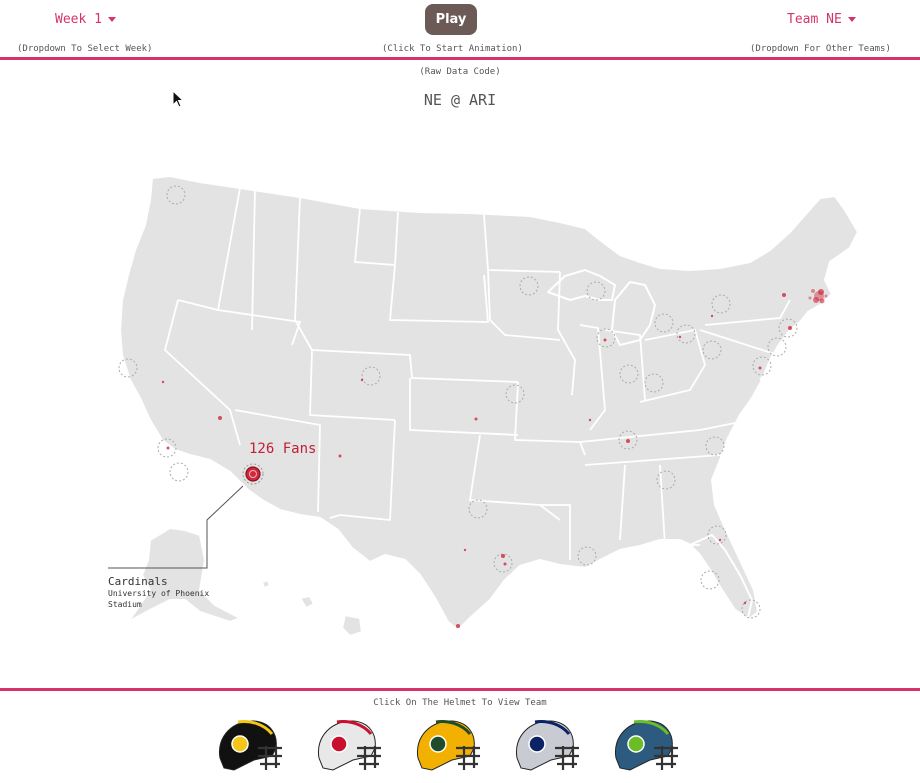 This screenshot has width=920, height=783. What do you see at coordinates (240, 744) in the screenshot?
I see `steelers-logo-icon` at bounding box center [240, 744].